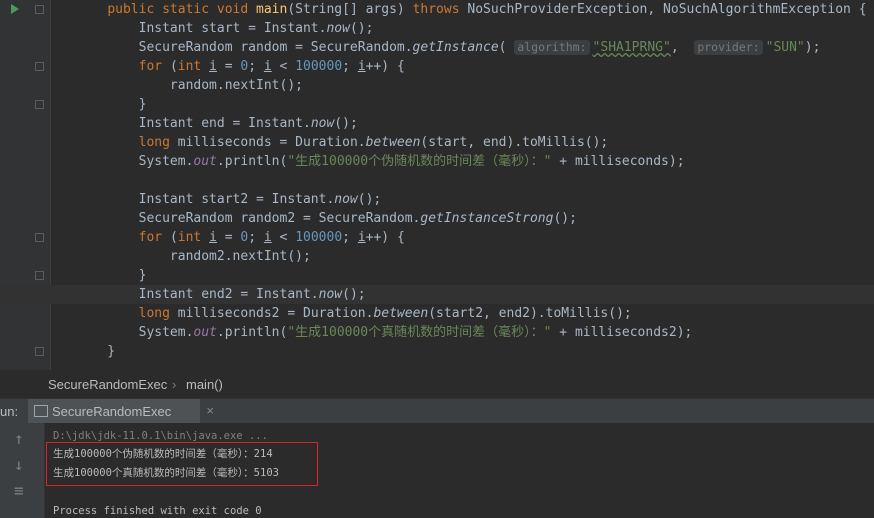  I want to click on tab-secure-random-exec: SecureRandomExec ×, so click(121, 411).